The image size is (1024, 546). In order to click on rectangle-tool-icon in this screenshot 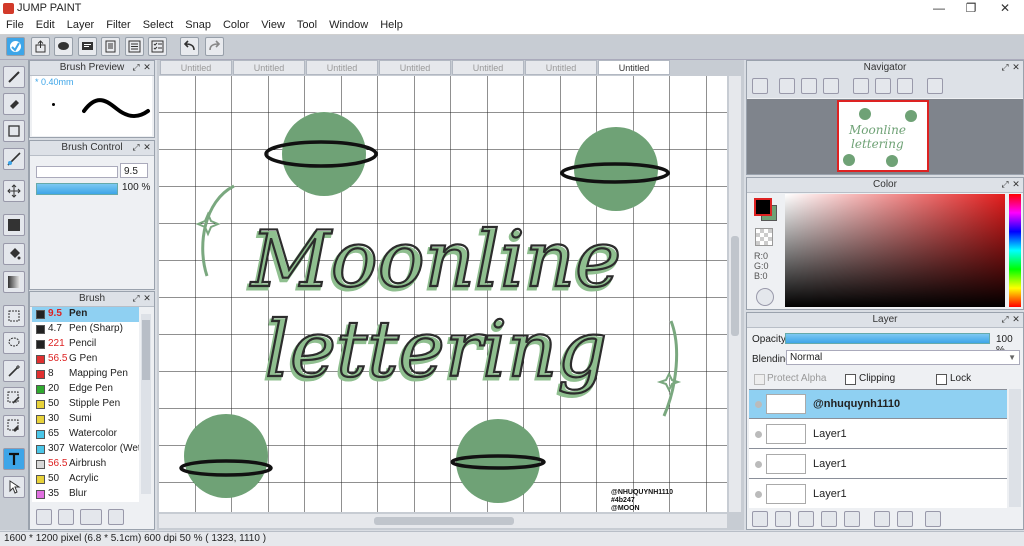, I will do `click(14, 131)`.